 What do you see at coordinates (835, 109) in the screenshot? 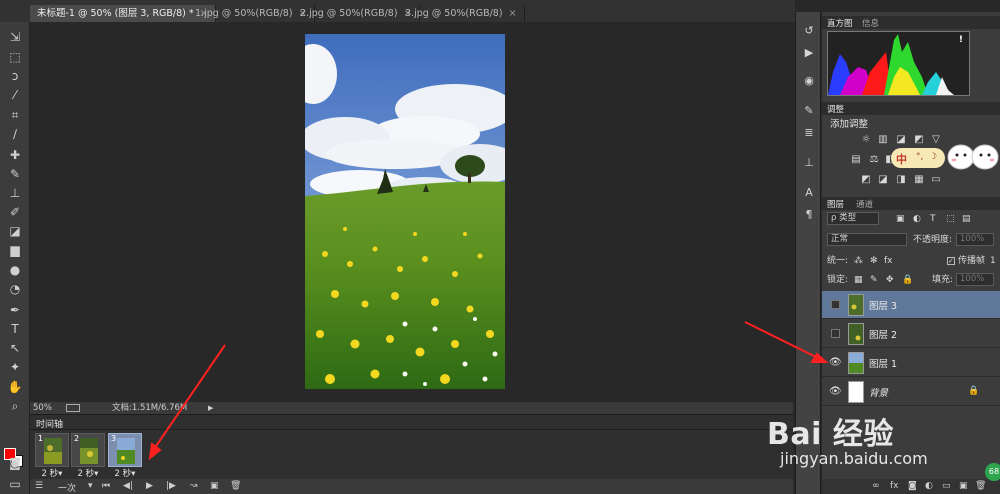
I see `tab-adjustments: 调整` at bounding box center [835, 109].